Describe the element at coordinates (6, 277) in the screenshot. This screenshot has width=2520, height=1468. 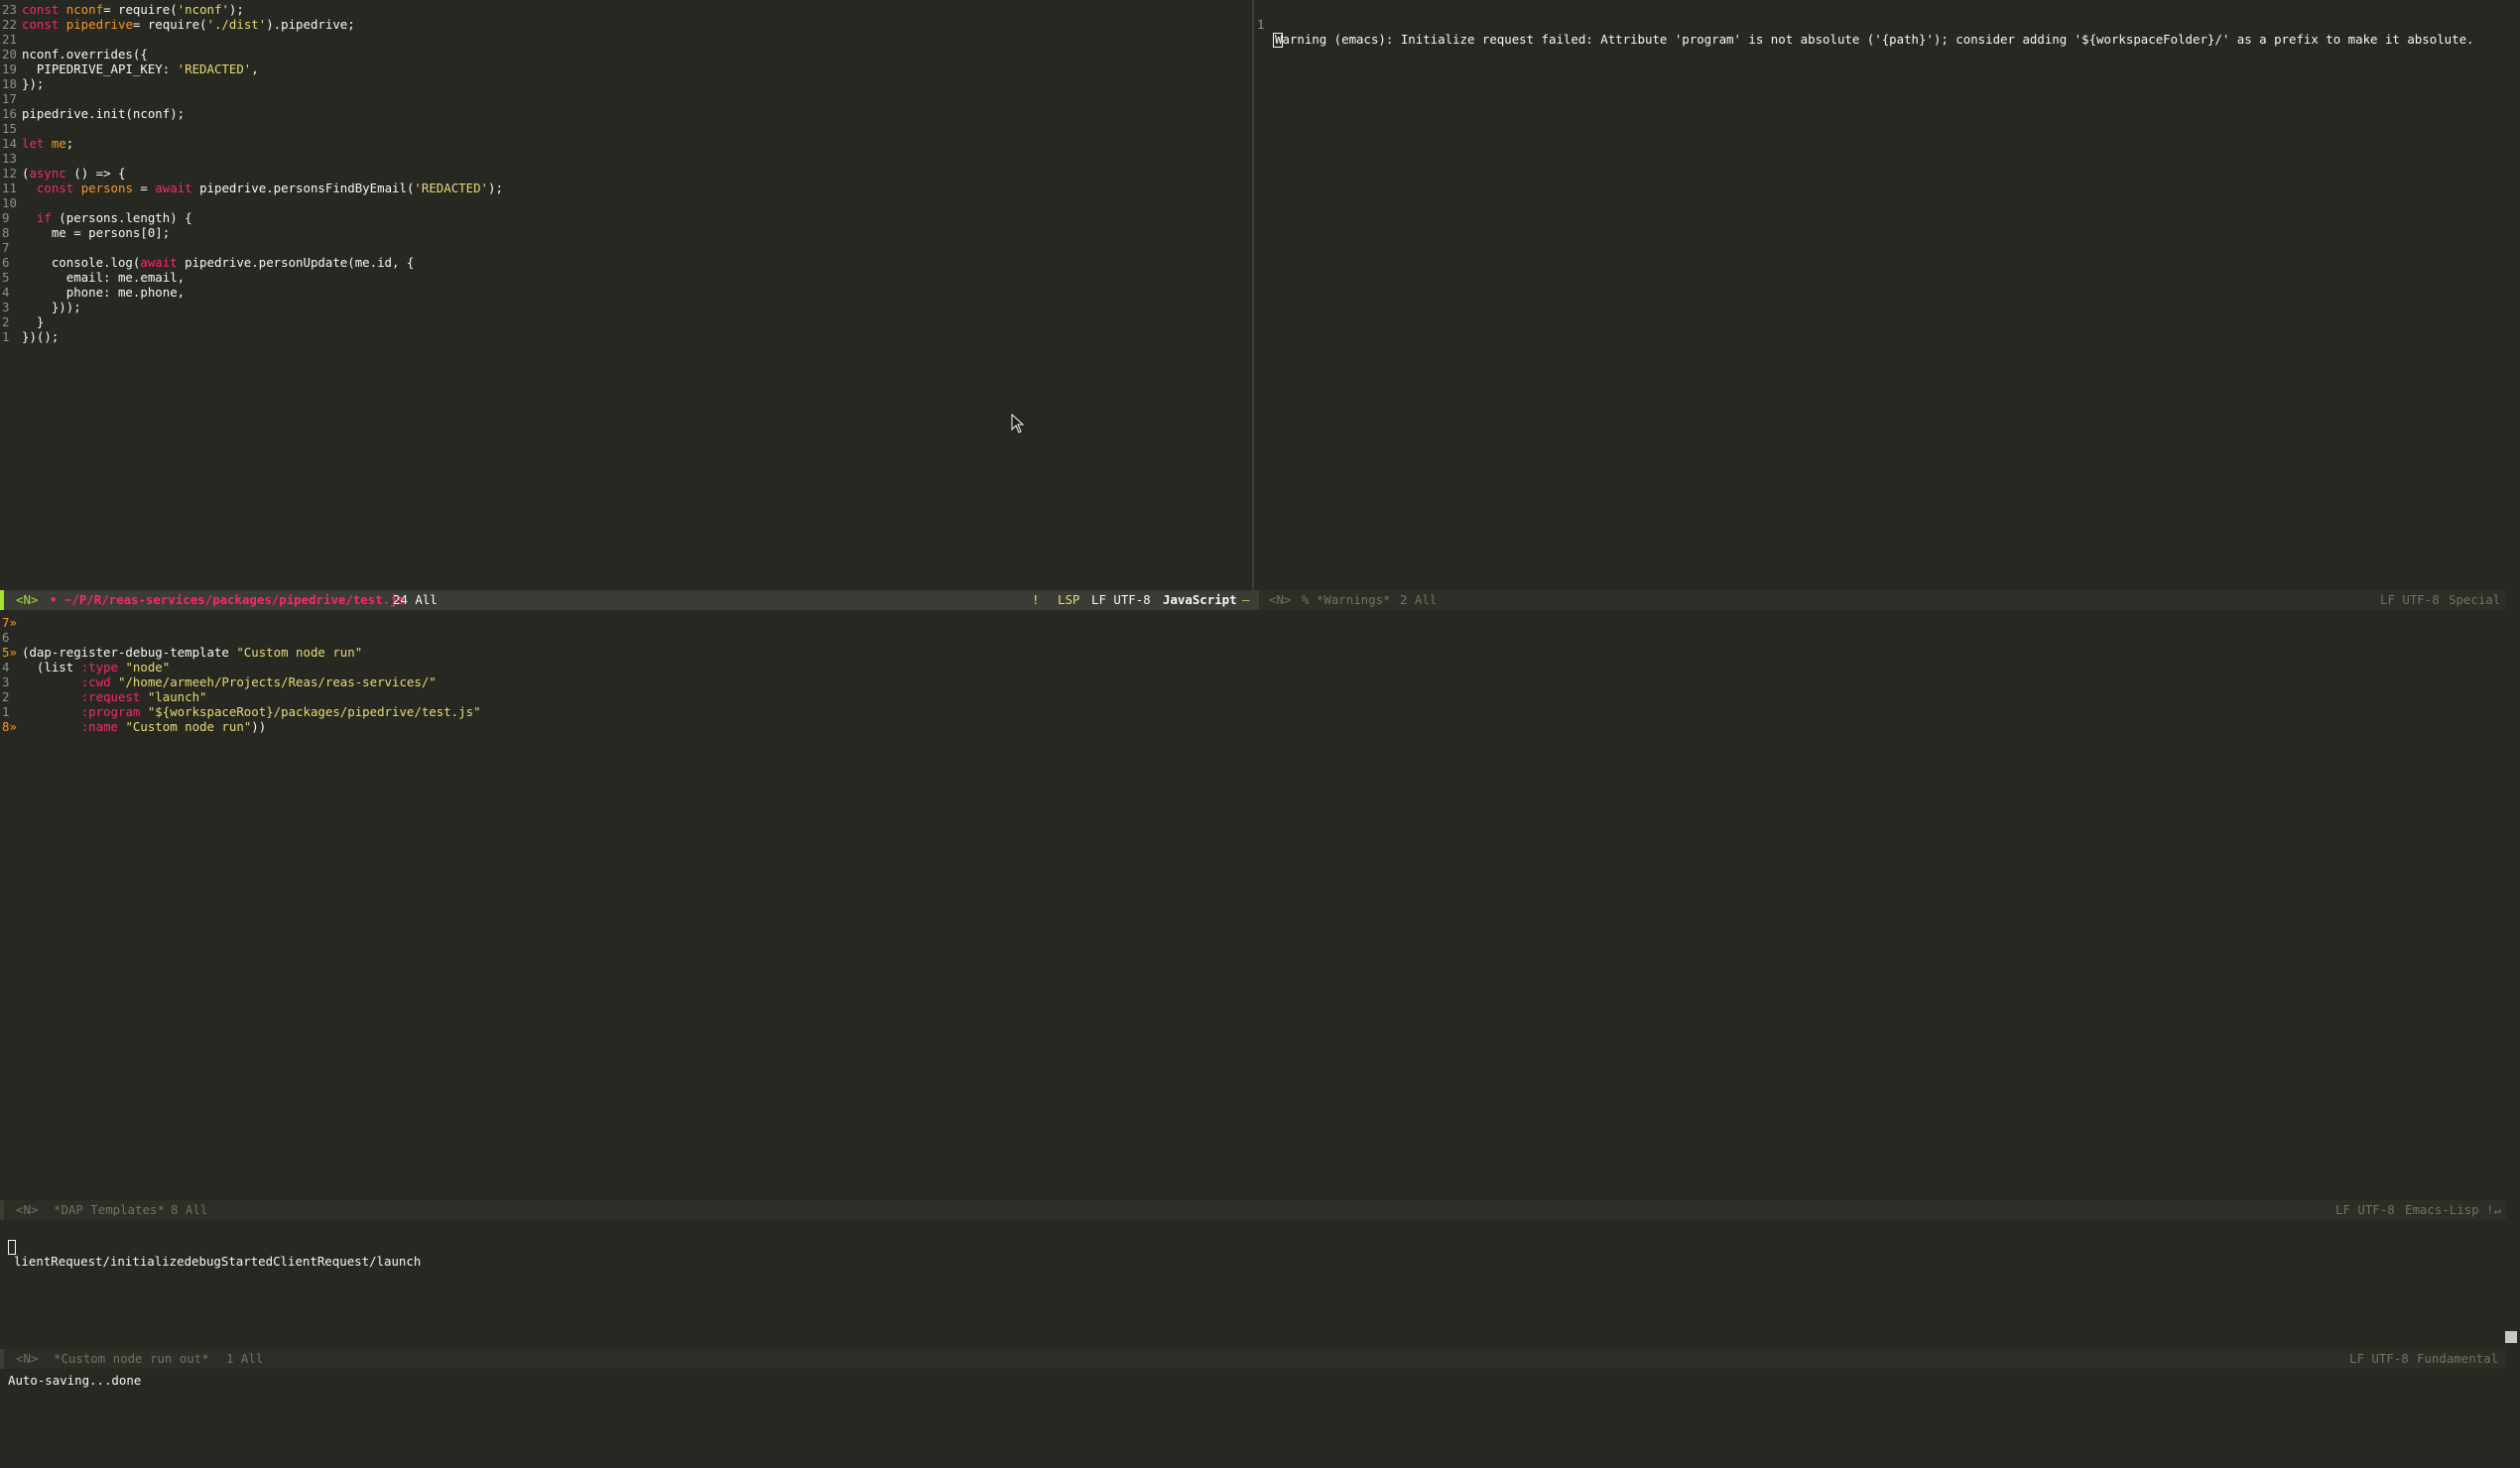
I see `line-number: 5` at that location.